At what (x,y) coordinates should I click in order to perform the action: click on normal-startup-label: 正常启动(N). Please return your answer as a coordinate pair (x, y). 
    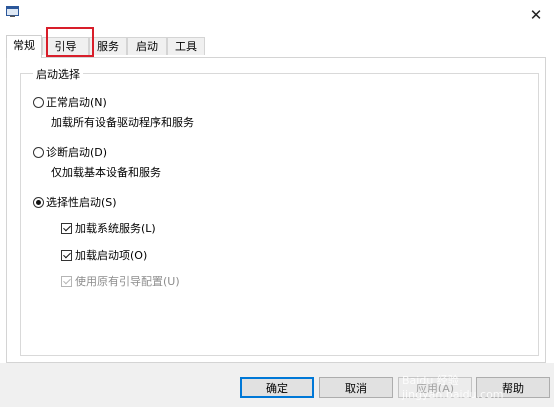
    Looking at the image, I should click on (76, 102).